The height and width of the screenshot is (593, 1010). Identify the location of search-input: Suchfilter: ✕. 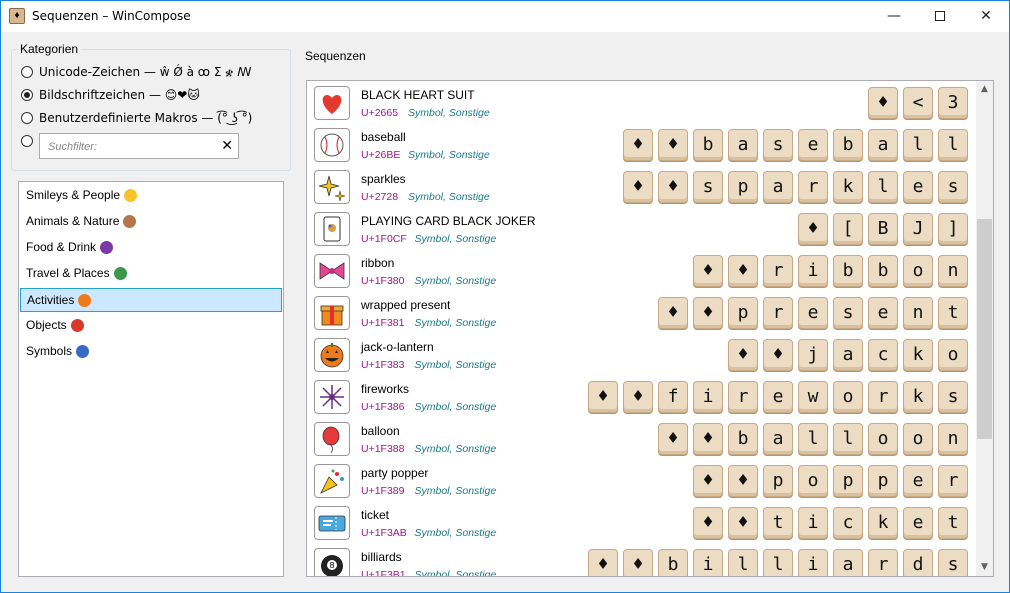
(139, 146).